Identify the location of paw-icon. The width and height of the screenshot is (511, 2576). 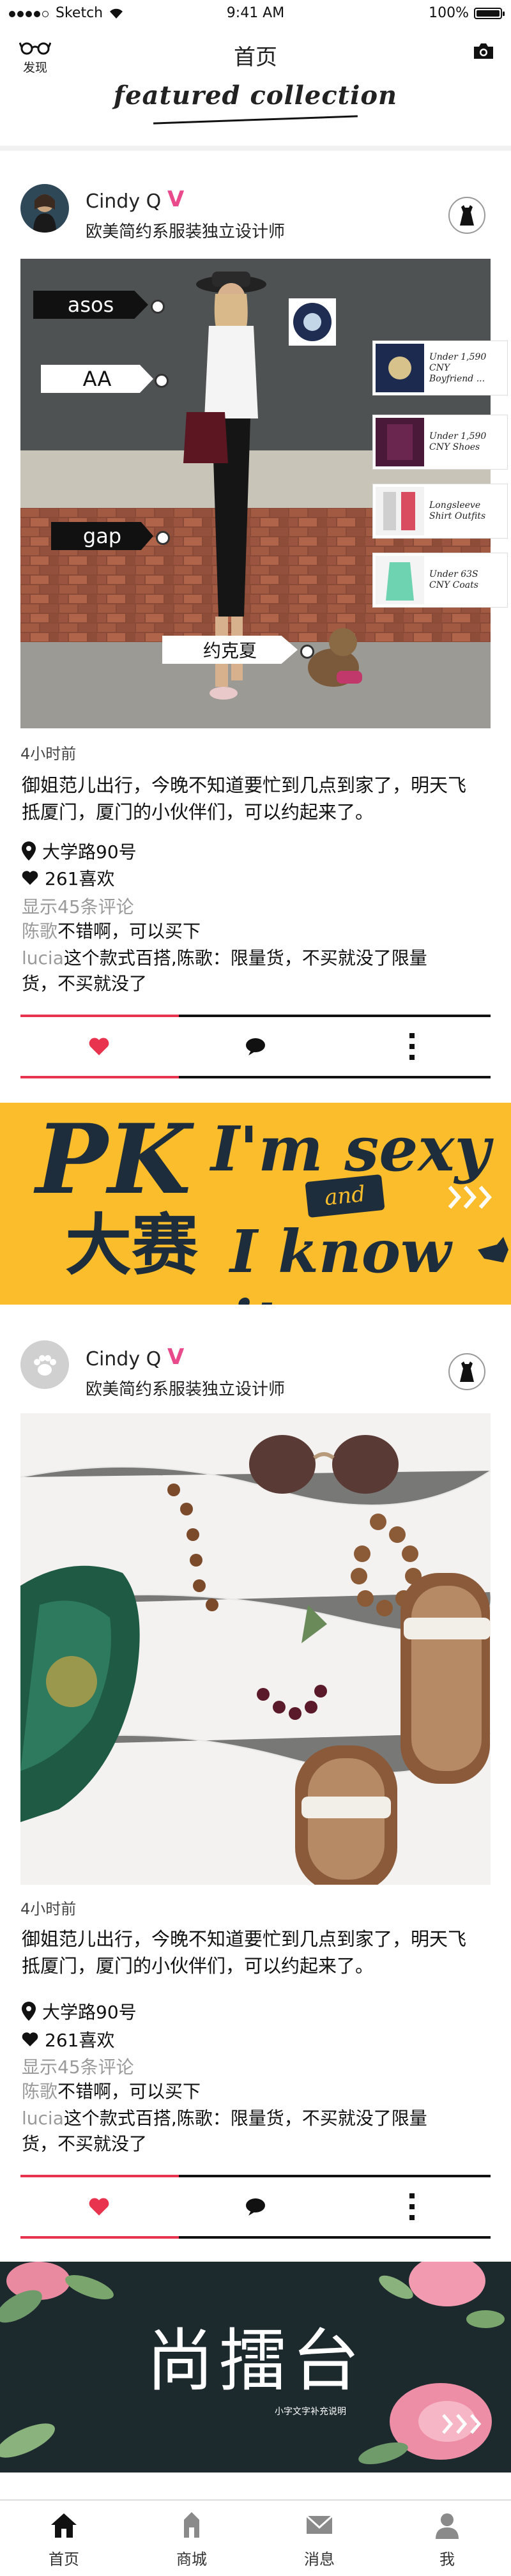
(44, 1364).